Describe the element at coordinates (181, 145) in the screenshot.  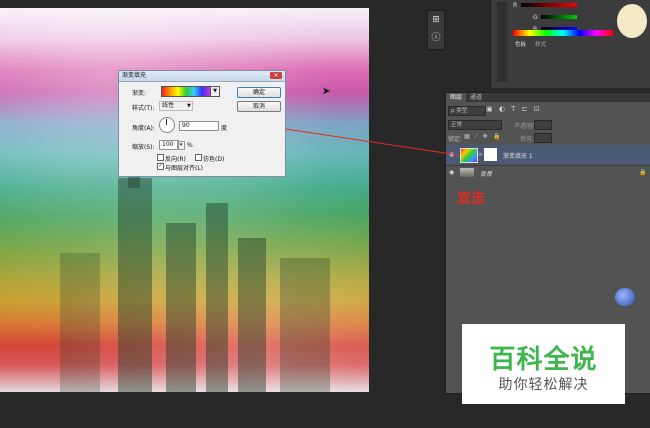
I see `scale-dropdown-icon: ▾` at that location.